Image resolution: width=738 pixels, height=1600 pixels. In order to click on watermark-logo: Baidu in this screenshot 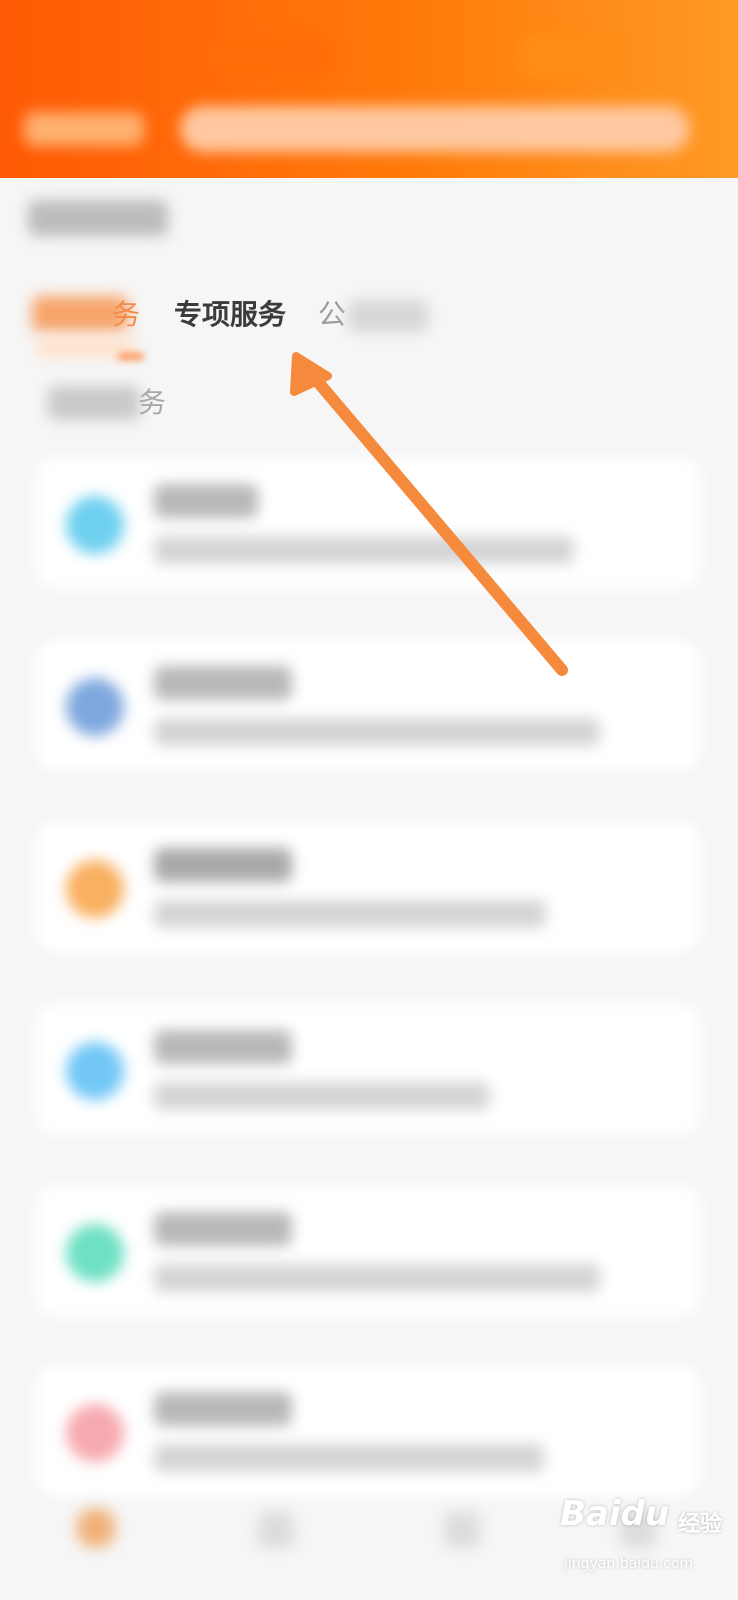, I will do `click(615, 1514)`.